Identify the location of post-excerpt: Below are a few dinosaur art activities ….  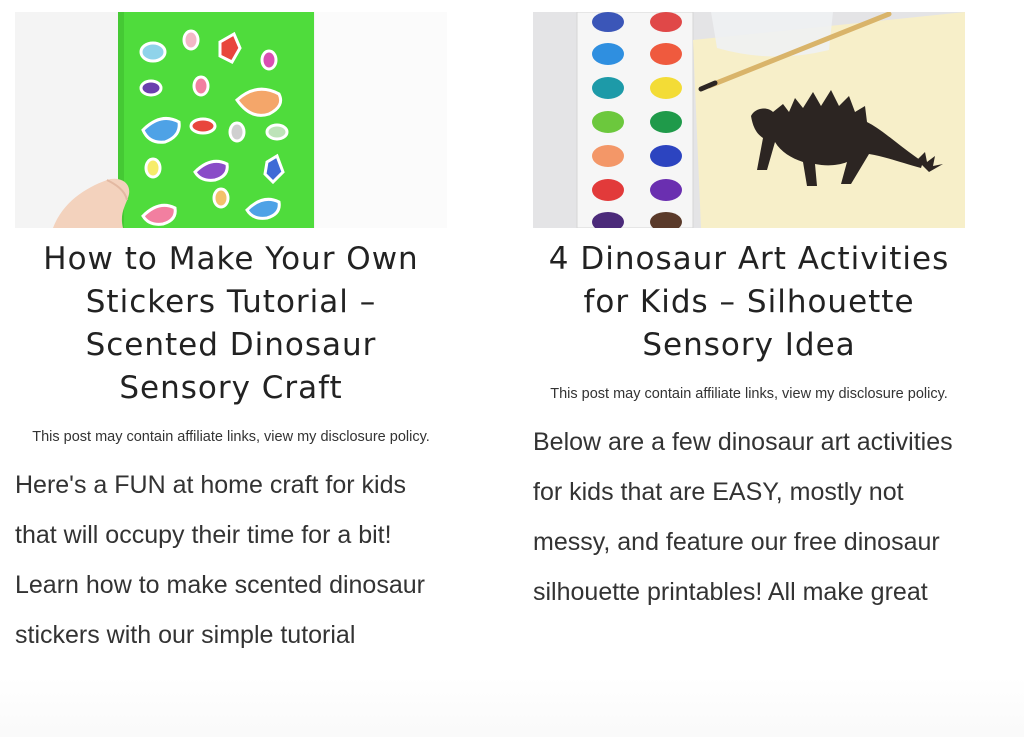
(743, 517).